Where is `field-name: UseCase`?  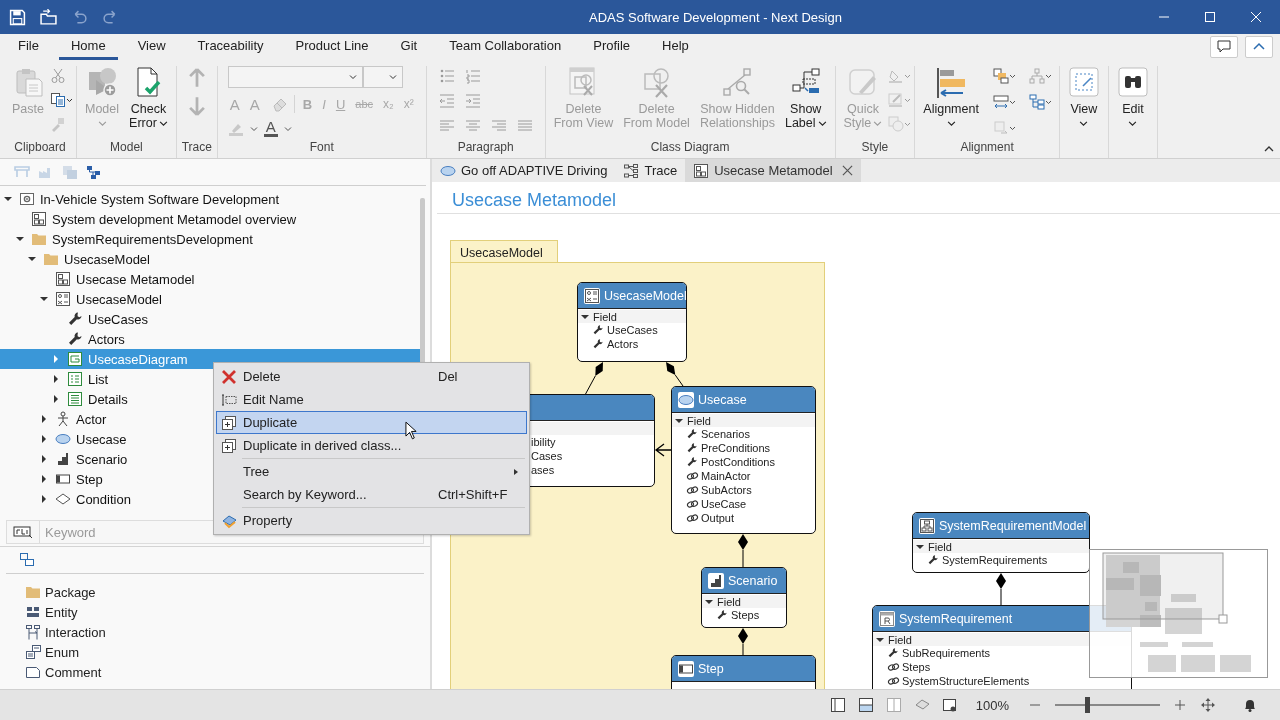
field-name: UseCase is located at coordinates (724, 504).